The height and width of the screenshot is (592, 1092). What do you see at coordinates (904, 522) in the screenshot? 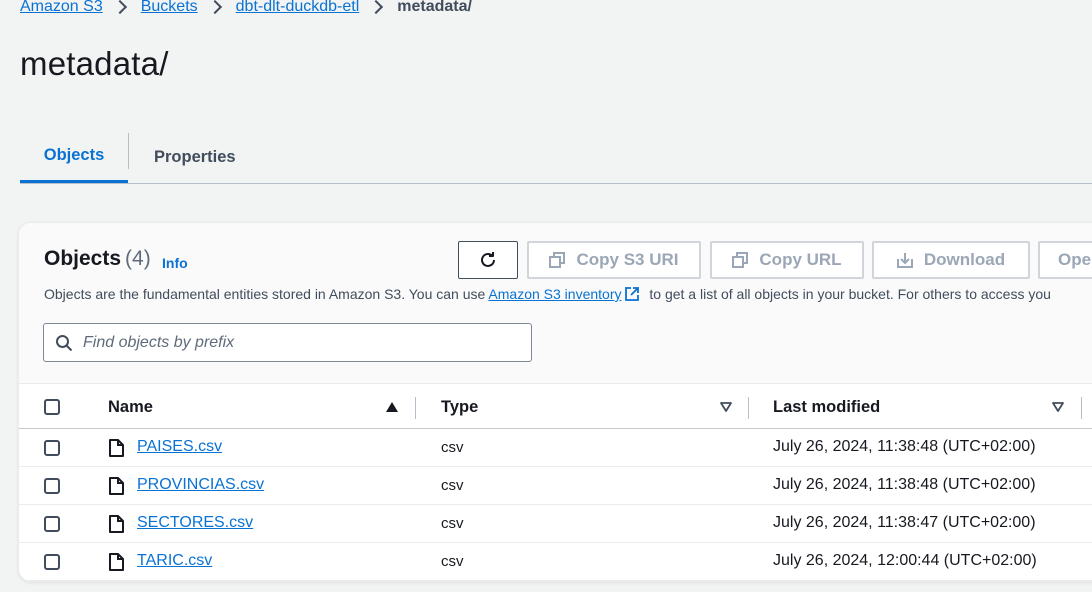
I see `object-last-modified: July 26, 2024, 11:38:47 (UTC+02:00)` at bounding box center [904, 522].